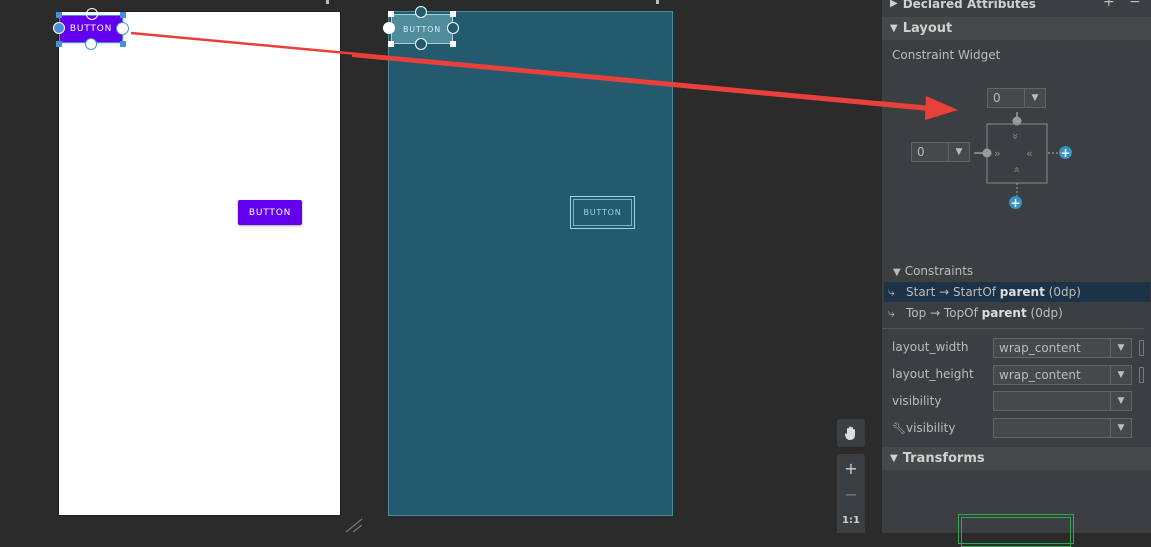  I want to click on anchor-end-icon, so click(122, 28).